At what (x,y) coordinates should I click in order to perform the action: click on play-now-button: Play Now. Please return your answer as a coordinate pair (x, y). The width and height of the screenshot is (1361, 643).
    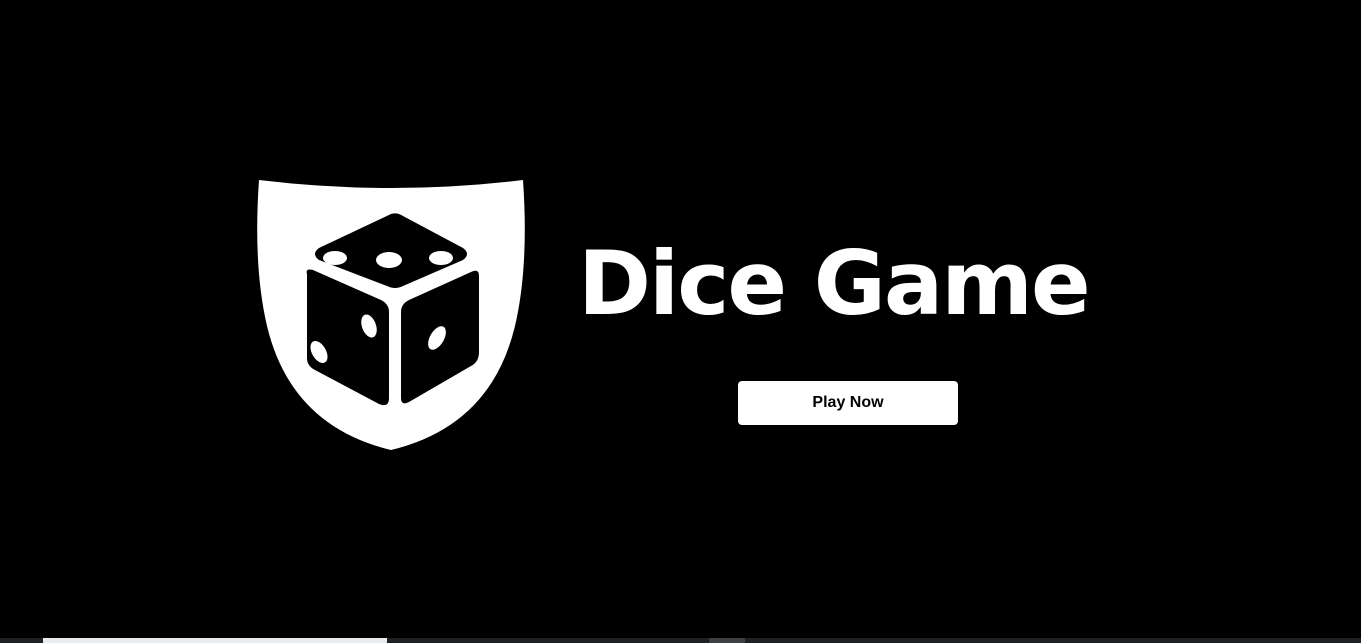
    Looking at the image, I should click on (848, 403).